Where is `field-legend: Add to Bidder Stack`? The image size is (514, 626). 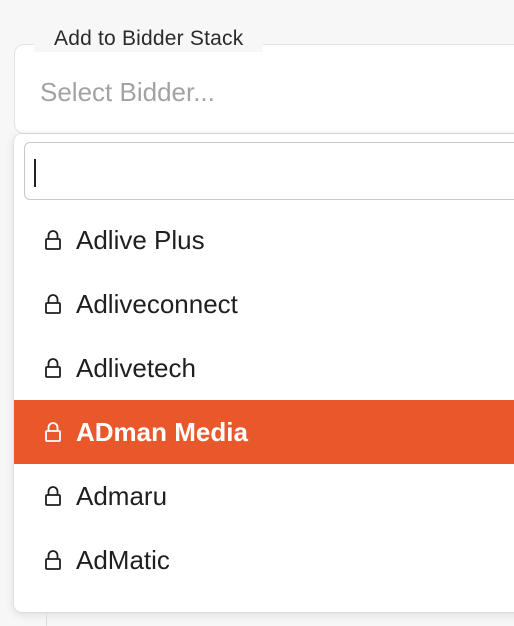 field-legend: Add to Bidder Stack is located at coordinates (149, 39).